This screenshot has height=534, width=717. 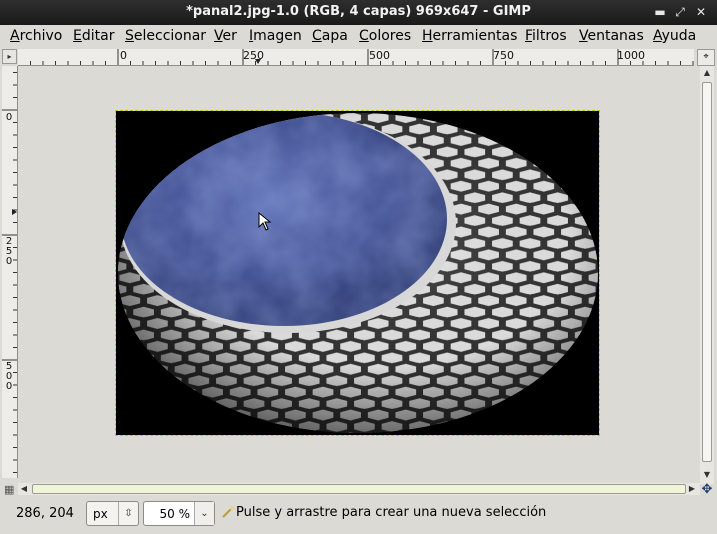 I want to click on menu-seleccionar: Seleccionar, so click(x=165, y=36).